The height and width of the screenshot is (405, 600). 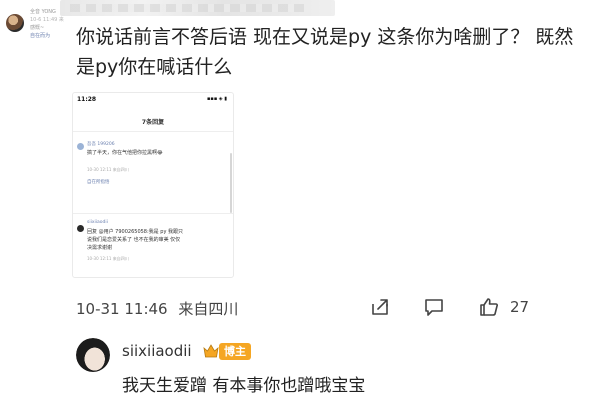 What do you see at coordinates (122, 309) in the screenshot?
I see `comment-time: 10-31 11:46` at bounding box center [122, 309].